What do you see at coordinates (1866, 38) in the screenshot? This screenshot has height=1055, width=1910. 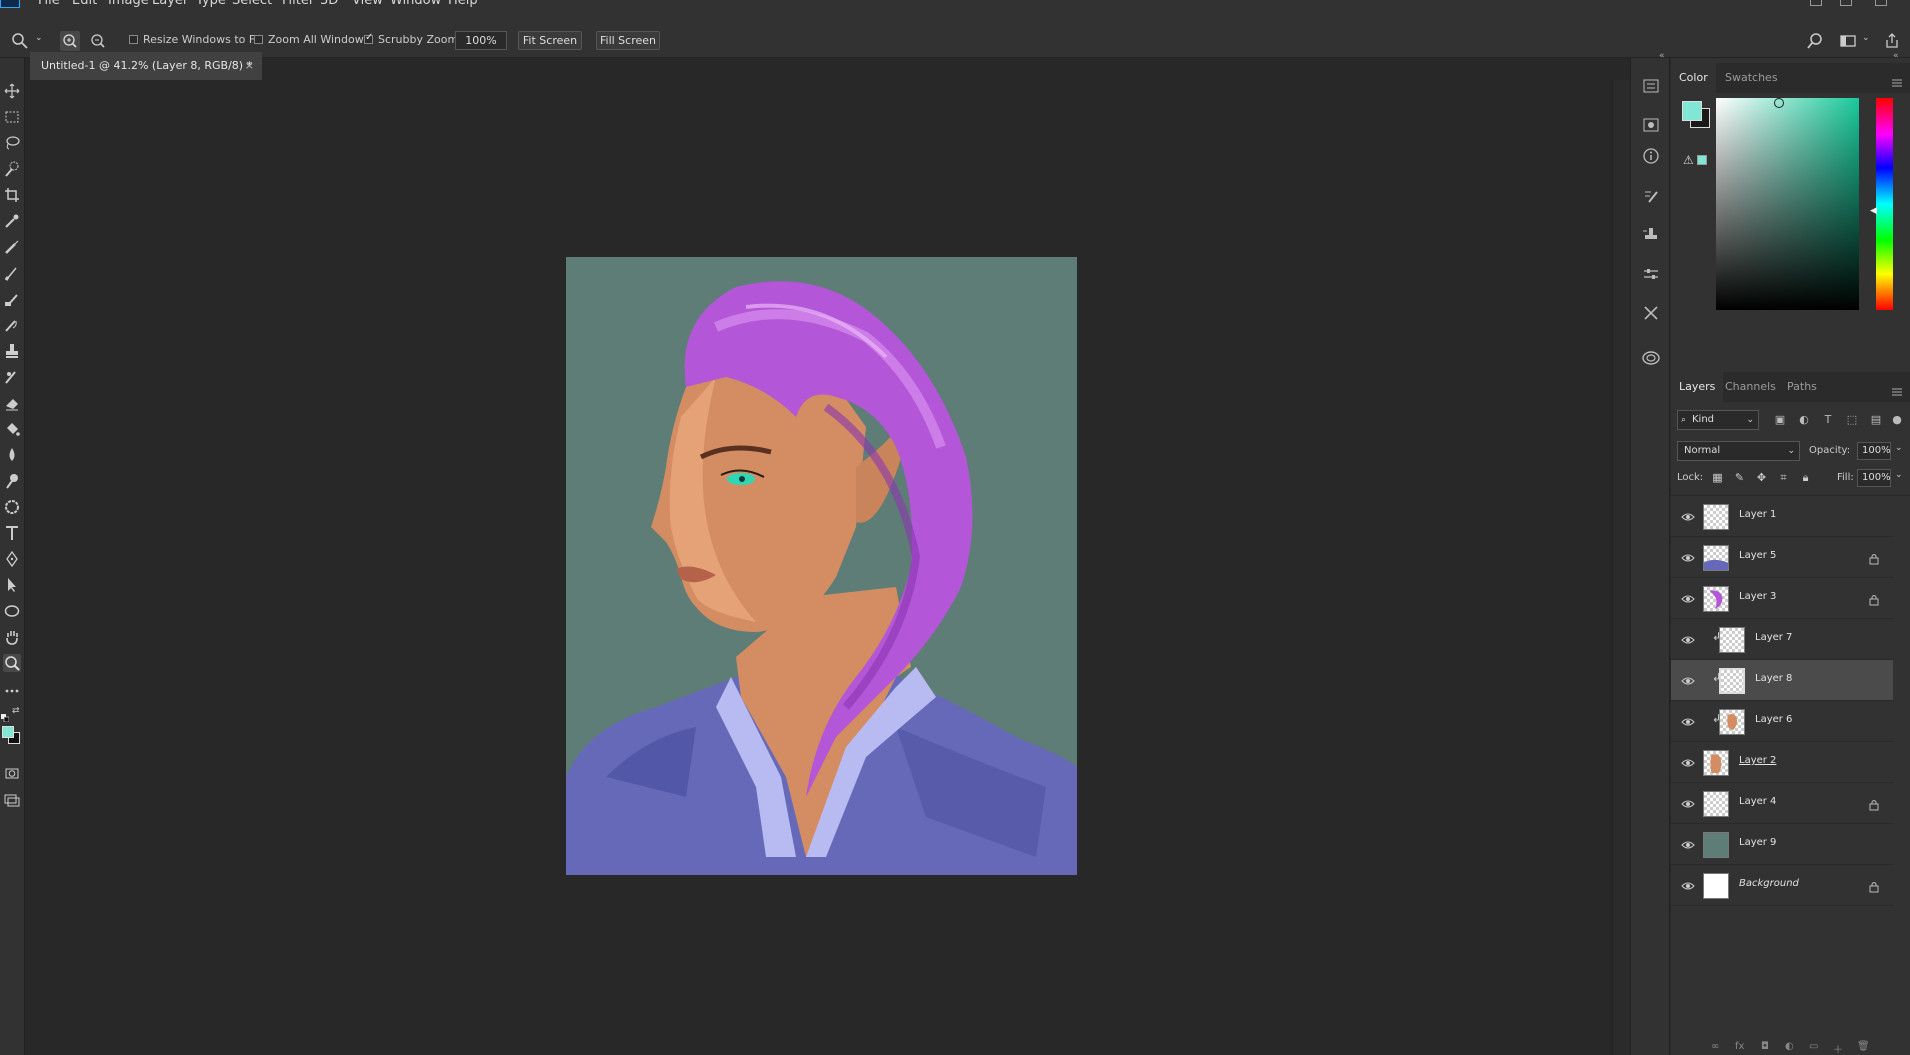 I see `workspace-dropdown-icon: ⌄` at bounding box center [1866, 38].